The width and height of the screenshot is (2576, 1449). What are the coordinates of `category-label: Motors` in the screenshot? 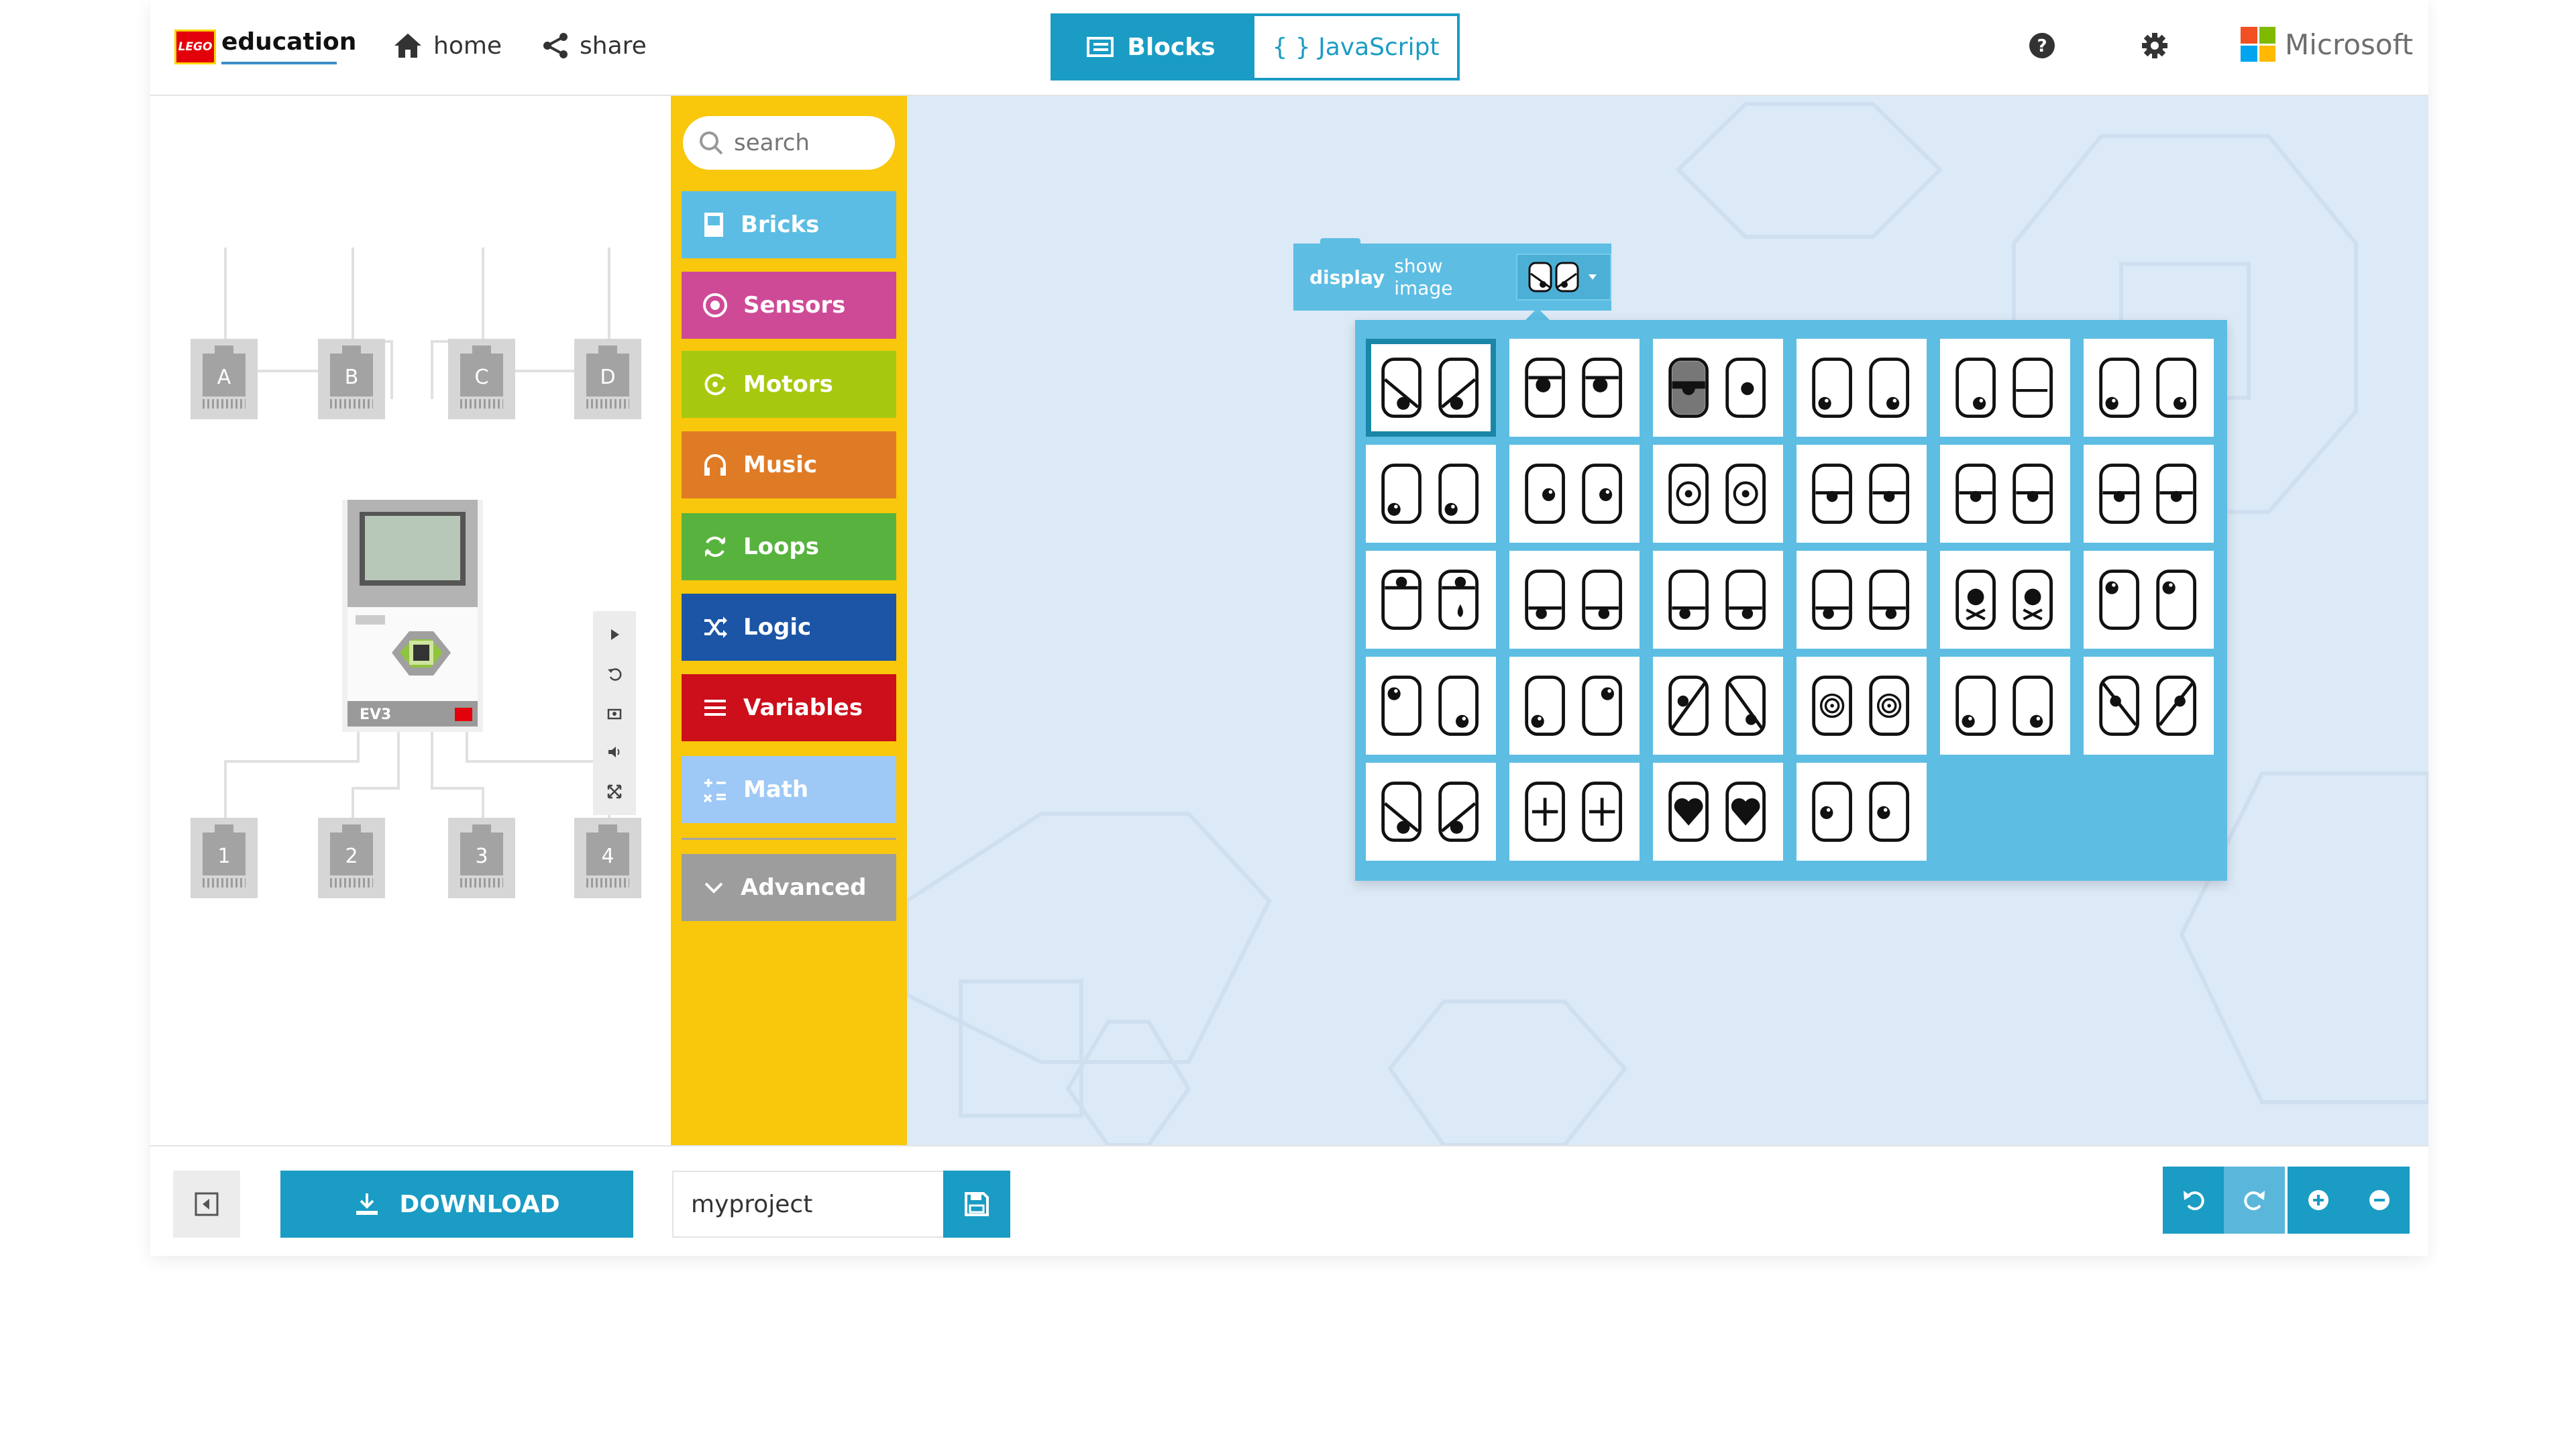 It's located at (788, 384).